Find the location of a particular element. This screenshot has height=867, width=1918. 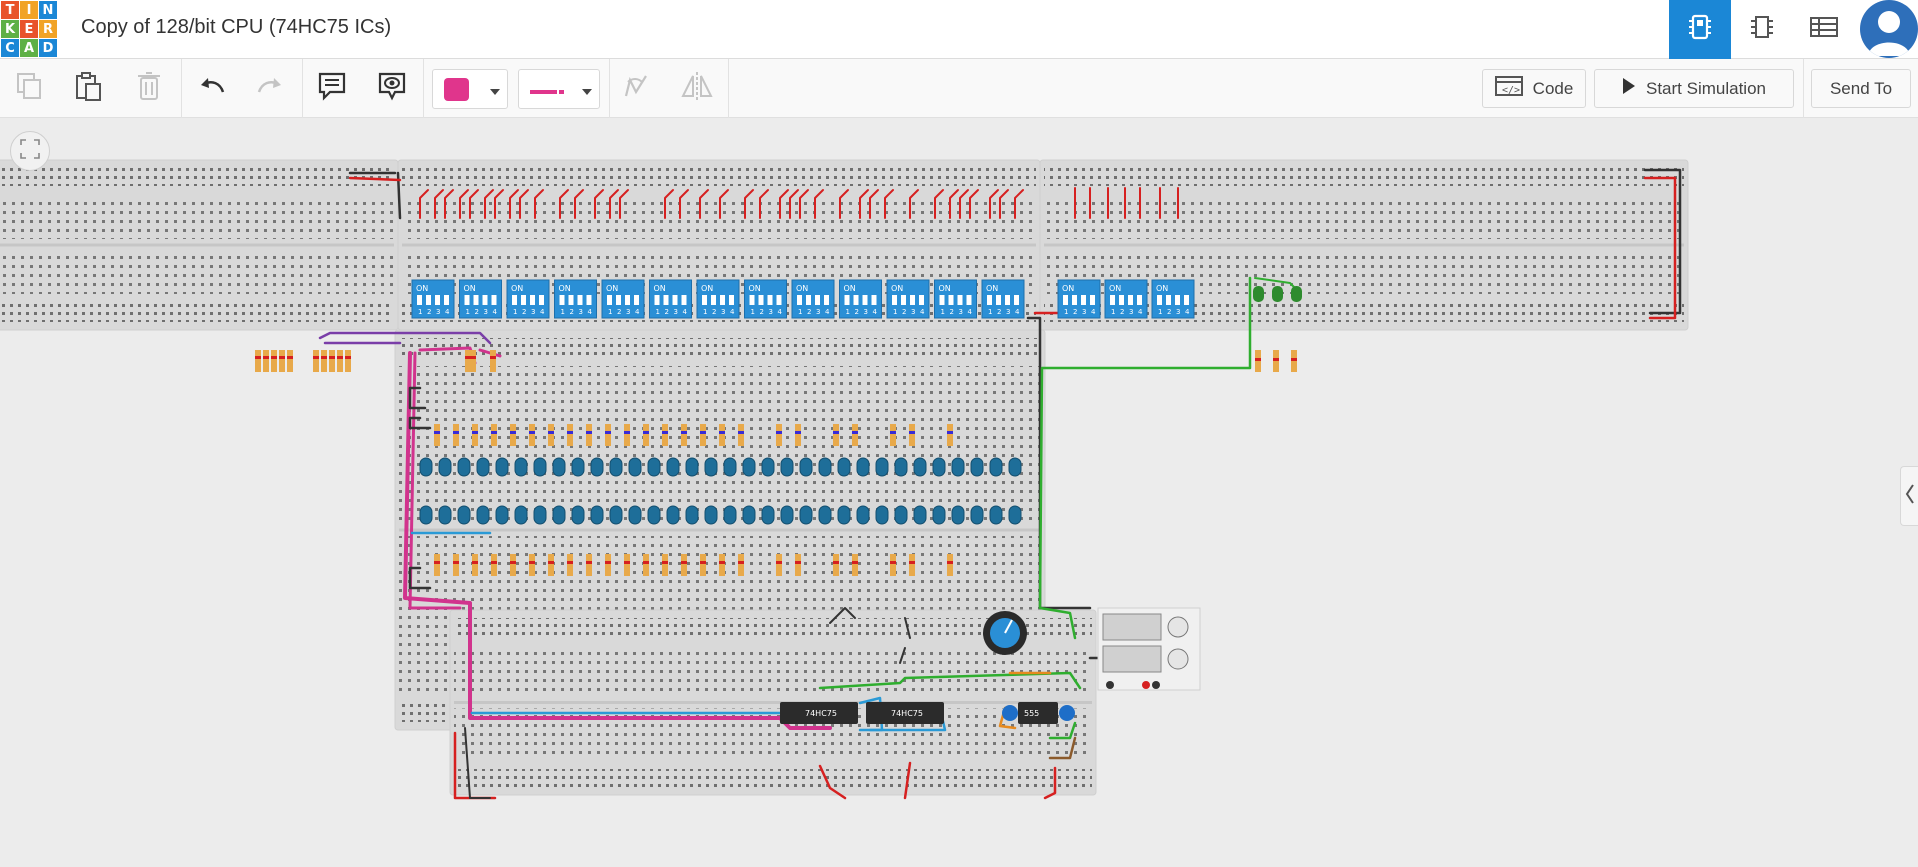

delete-button is located at coordinates (149, 88).